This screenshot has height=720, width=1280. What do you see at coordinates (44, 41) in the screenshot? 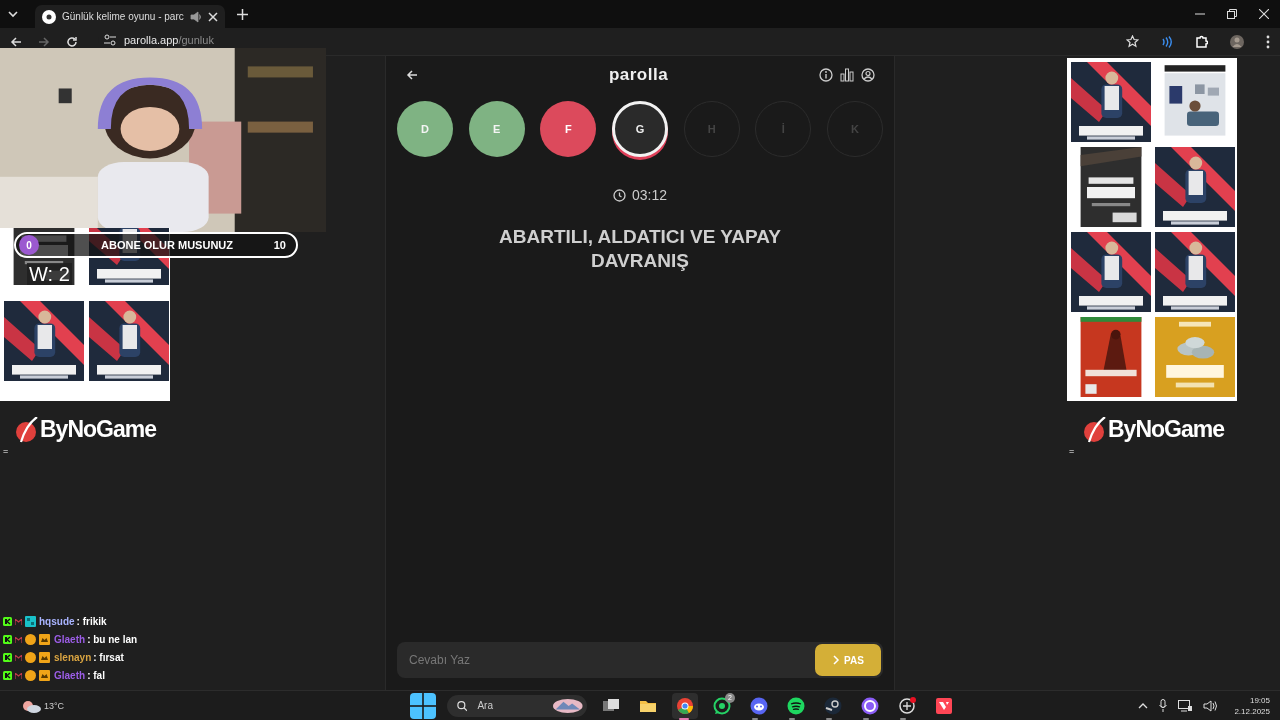
I see `forward-icon` at bounding box center [44, 41].